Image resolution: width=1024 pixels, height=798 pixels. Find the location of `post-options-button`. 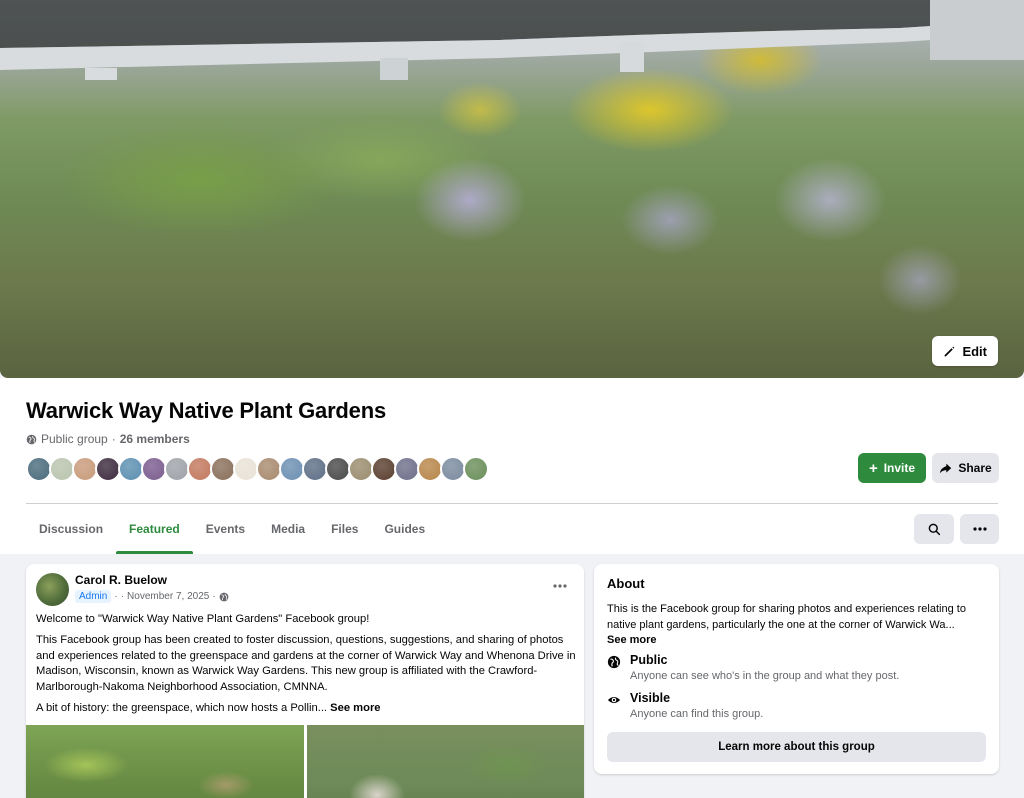

post-options-button is located at coordinates (560, 586).